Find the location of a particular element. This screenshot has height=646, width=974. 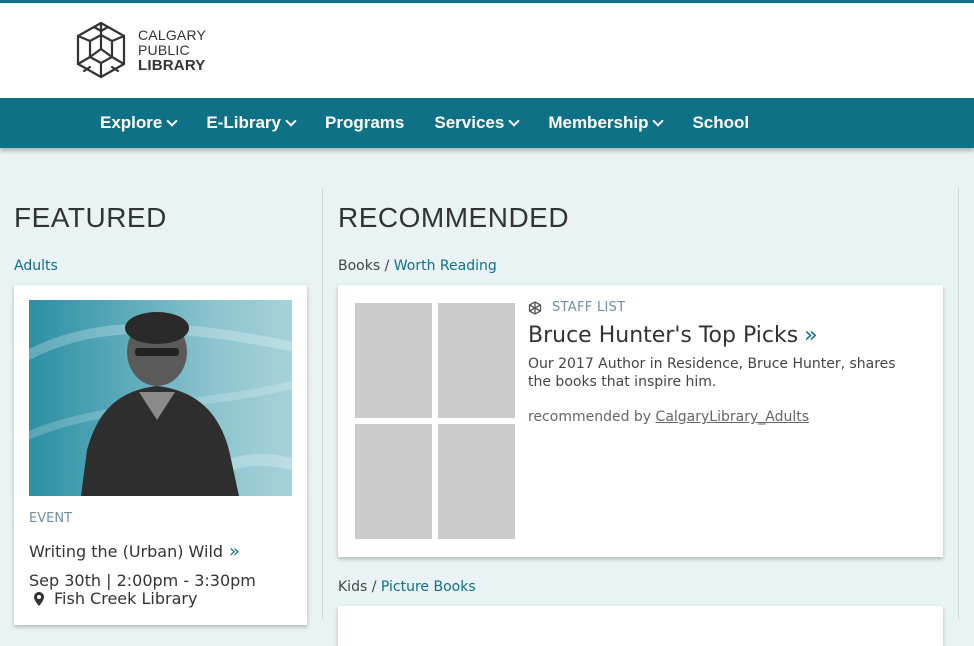

staff-list-title-text: Bruce Hunter's Top Picks is located at coordinates (663, 335).